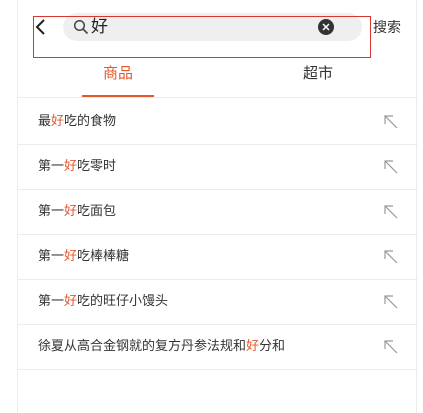 The width and height of the screenshot is (423, 413). I want to click on chevron-left-icon, so click(40, 27).